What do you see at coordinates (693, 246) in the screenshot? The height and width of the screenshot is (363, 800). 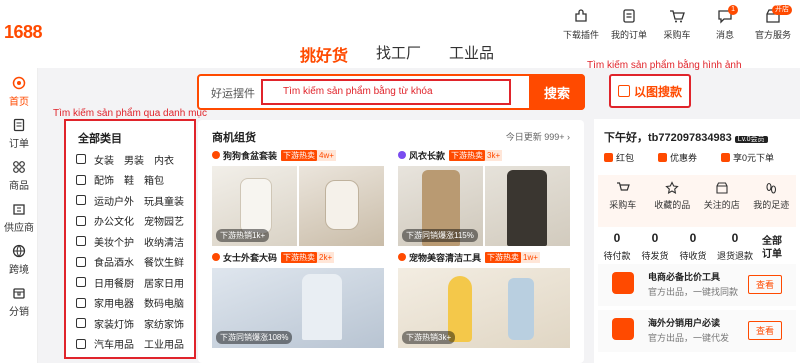 I see `order-pending-receipt: 0 待收货` at bounding box center [693, 246].